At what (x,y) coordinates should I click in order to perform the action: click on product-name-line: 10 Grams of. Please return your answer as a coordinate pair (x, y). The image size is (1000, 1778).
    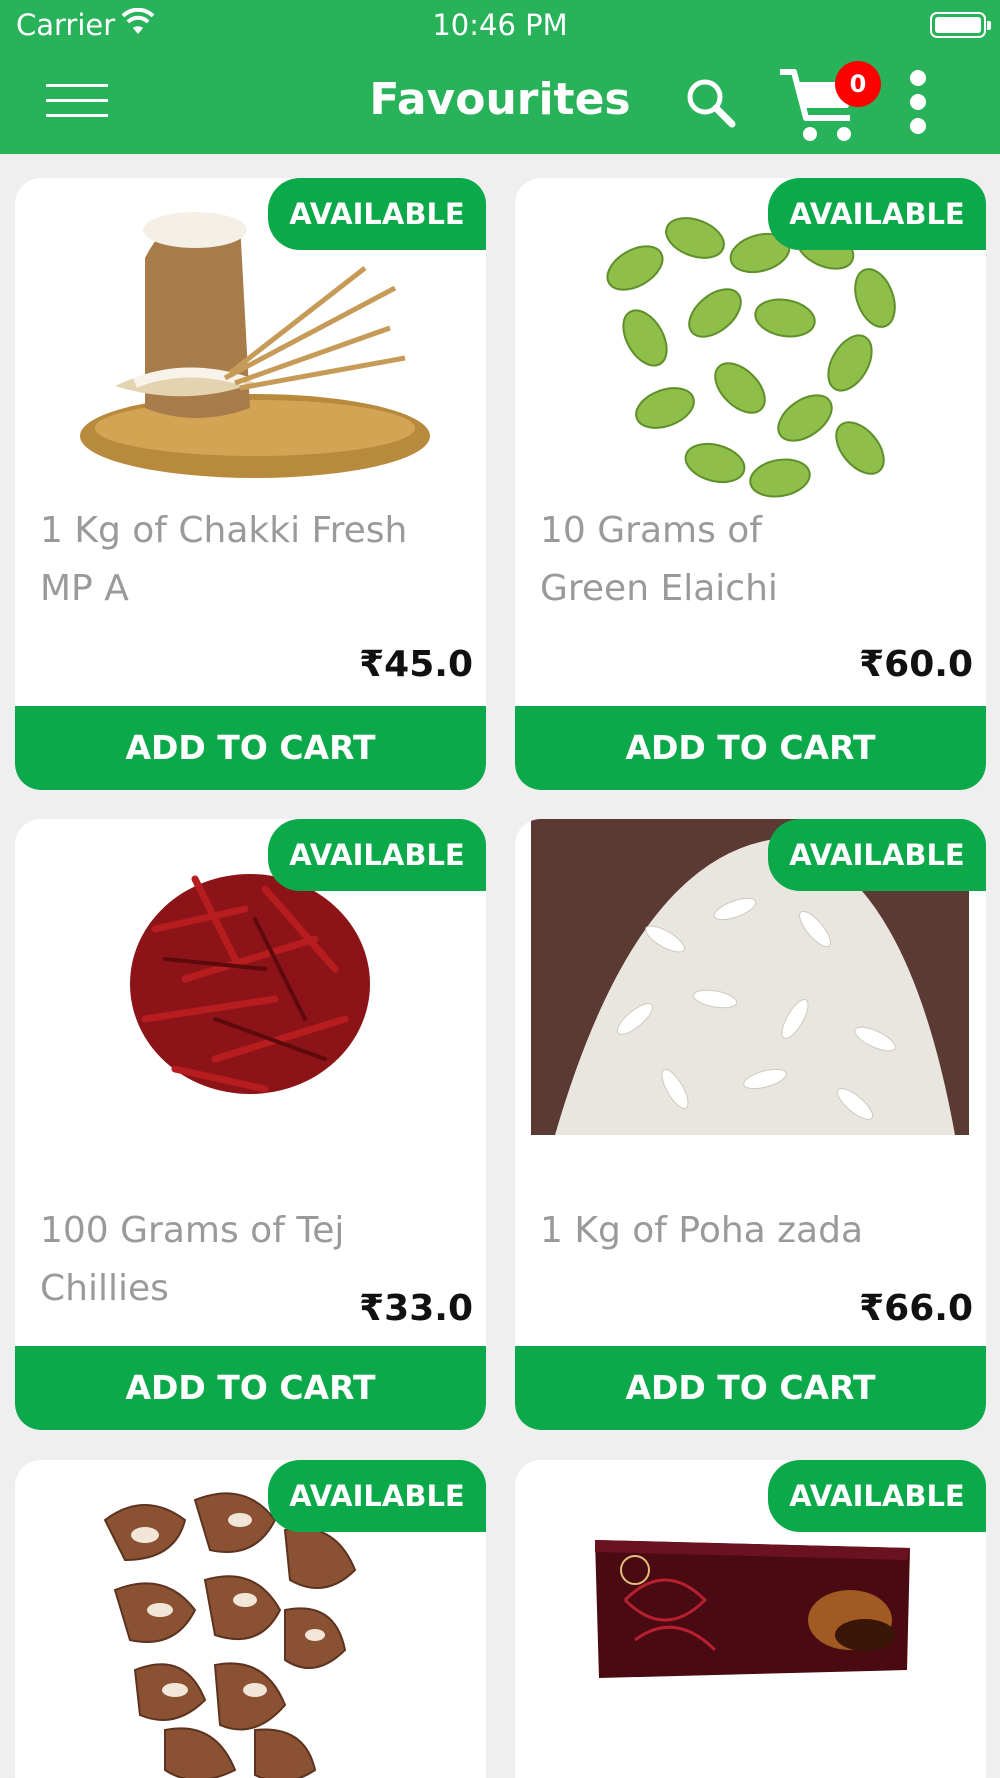
    Looking at the image, I should click on (651, 530).